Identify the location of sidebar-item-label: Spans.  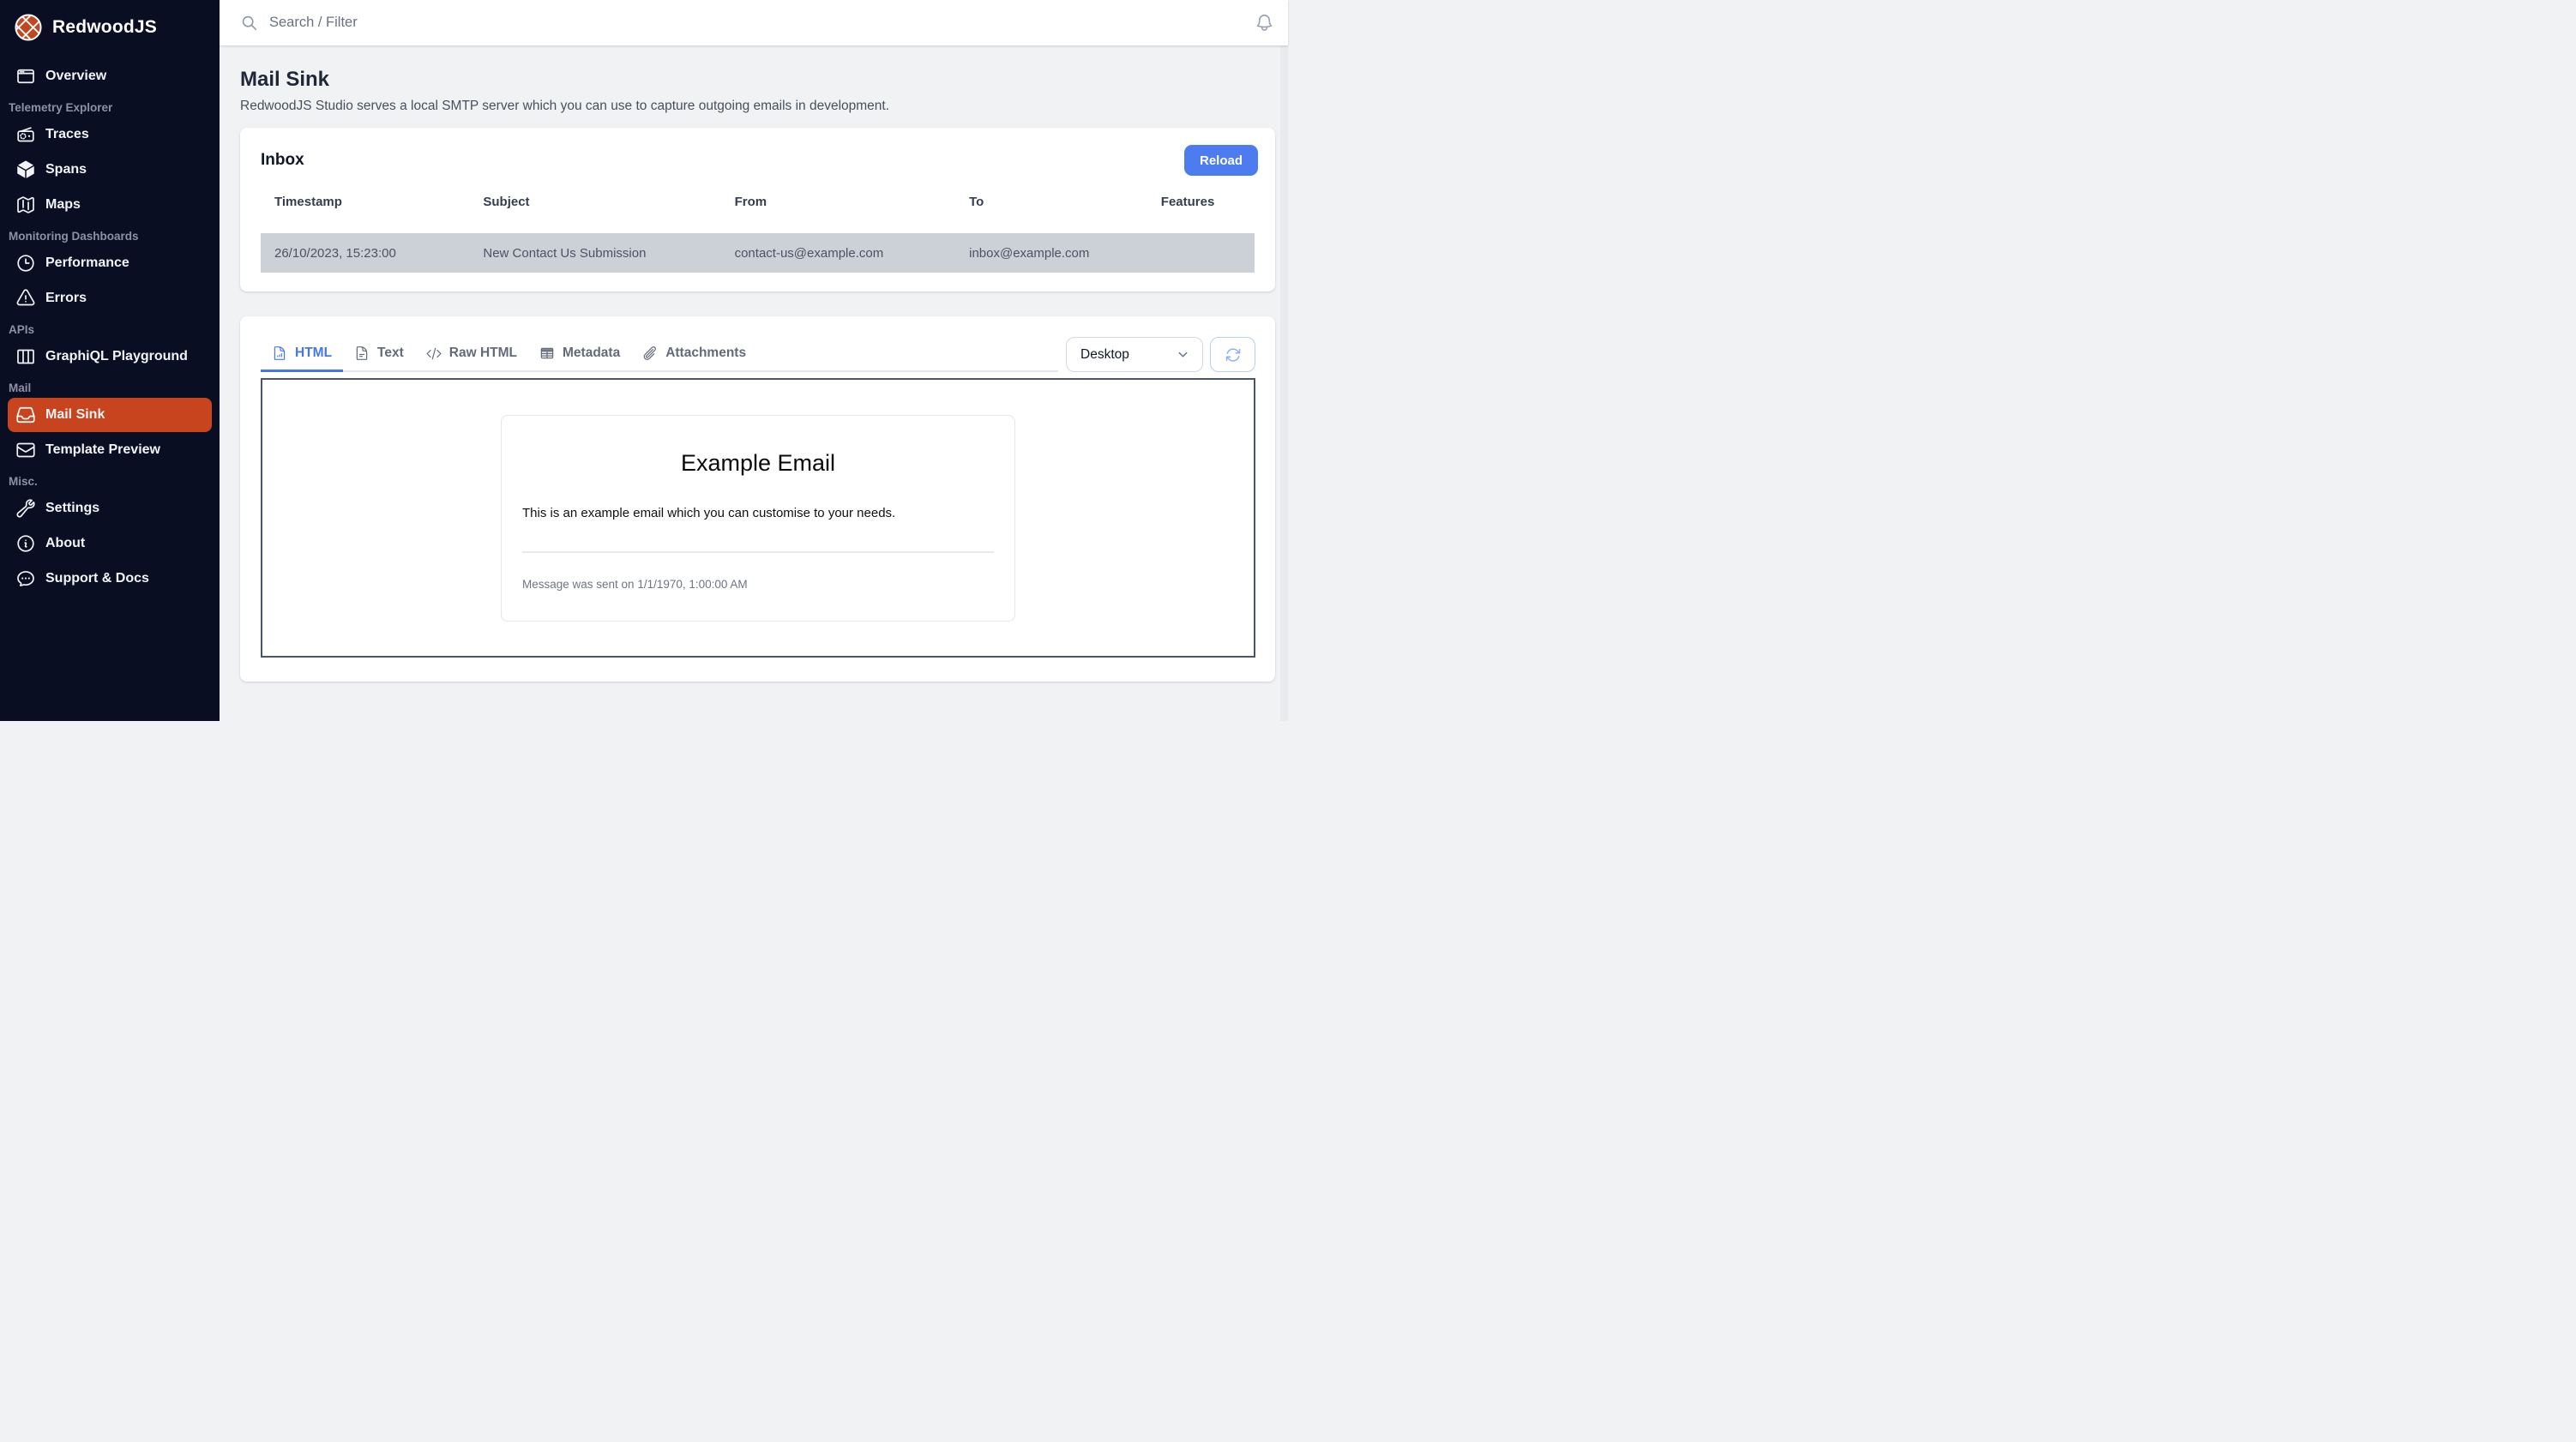
(66, 169).